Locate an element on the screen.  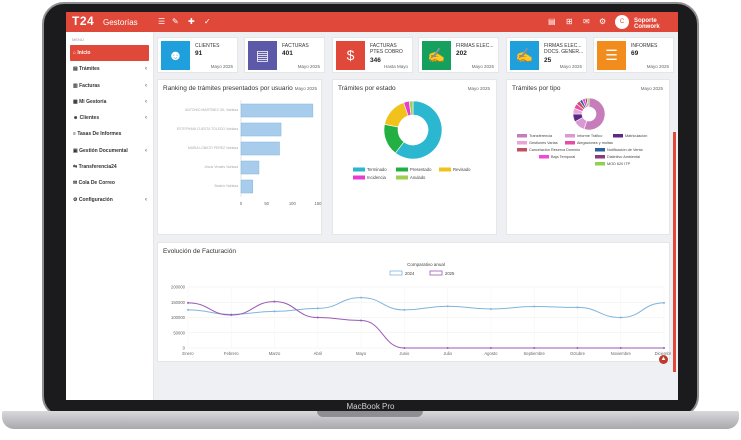
signature-icon: ✍ is located at coordinates (524, 55).